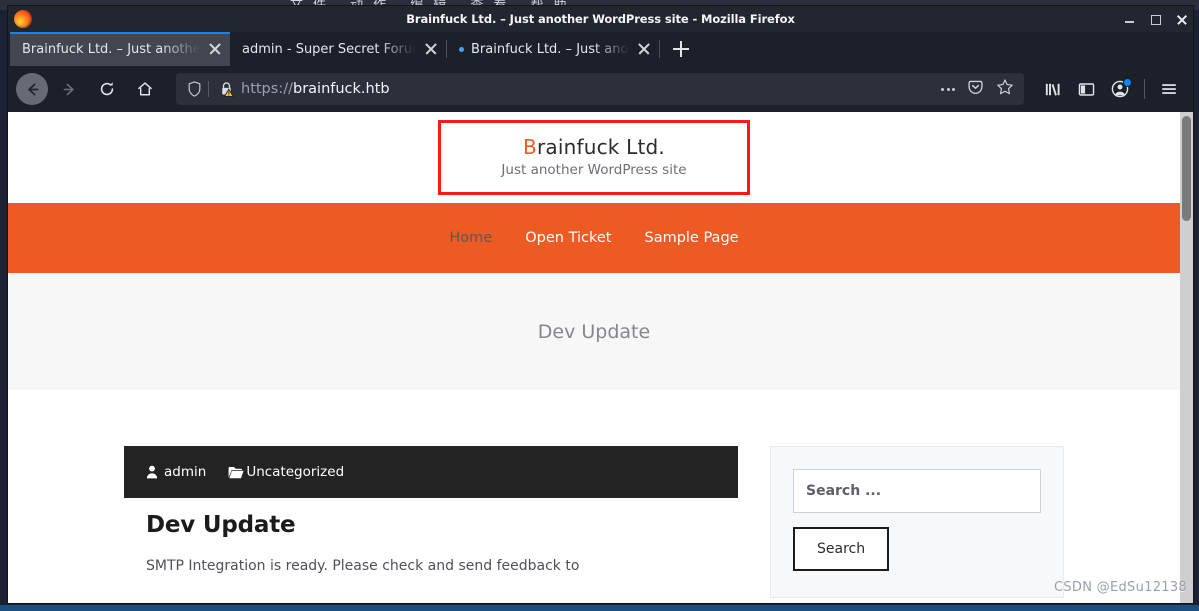 The width and height of the screenshot is (1199, 611). What do you see at coordinates (431, 525) in the screenshot?
I see `post-title: Dev Update` at bounding box center [431, 525].